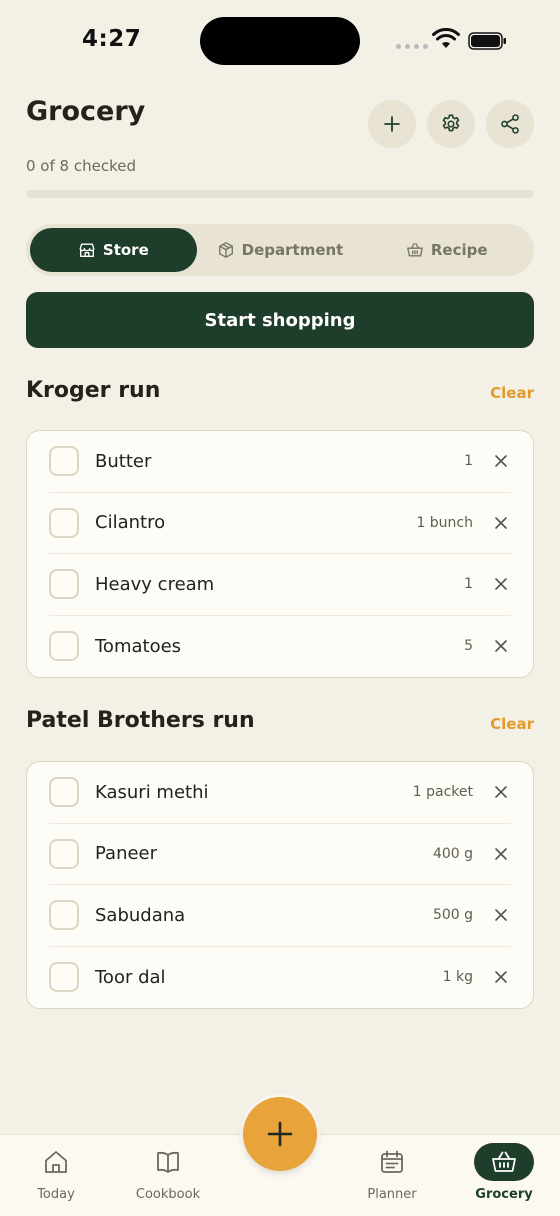 This screenshot has width=560, height=1216. I want to click on item-quantity: 5, so click(468, 646).